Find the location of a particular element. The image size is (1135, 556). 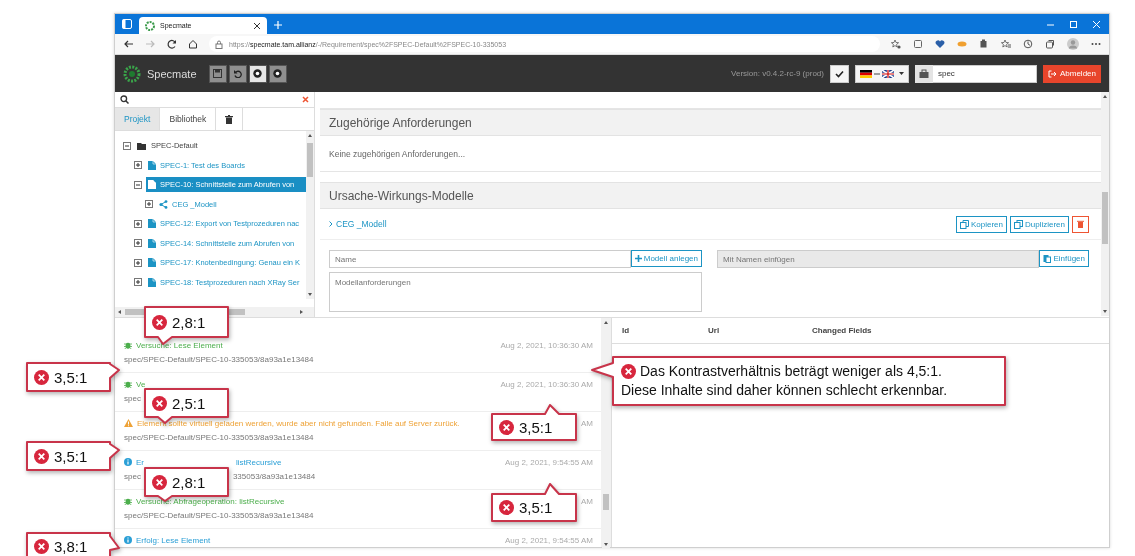

favicon-icon is located at coordinates (150, 25).